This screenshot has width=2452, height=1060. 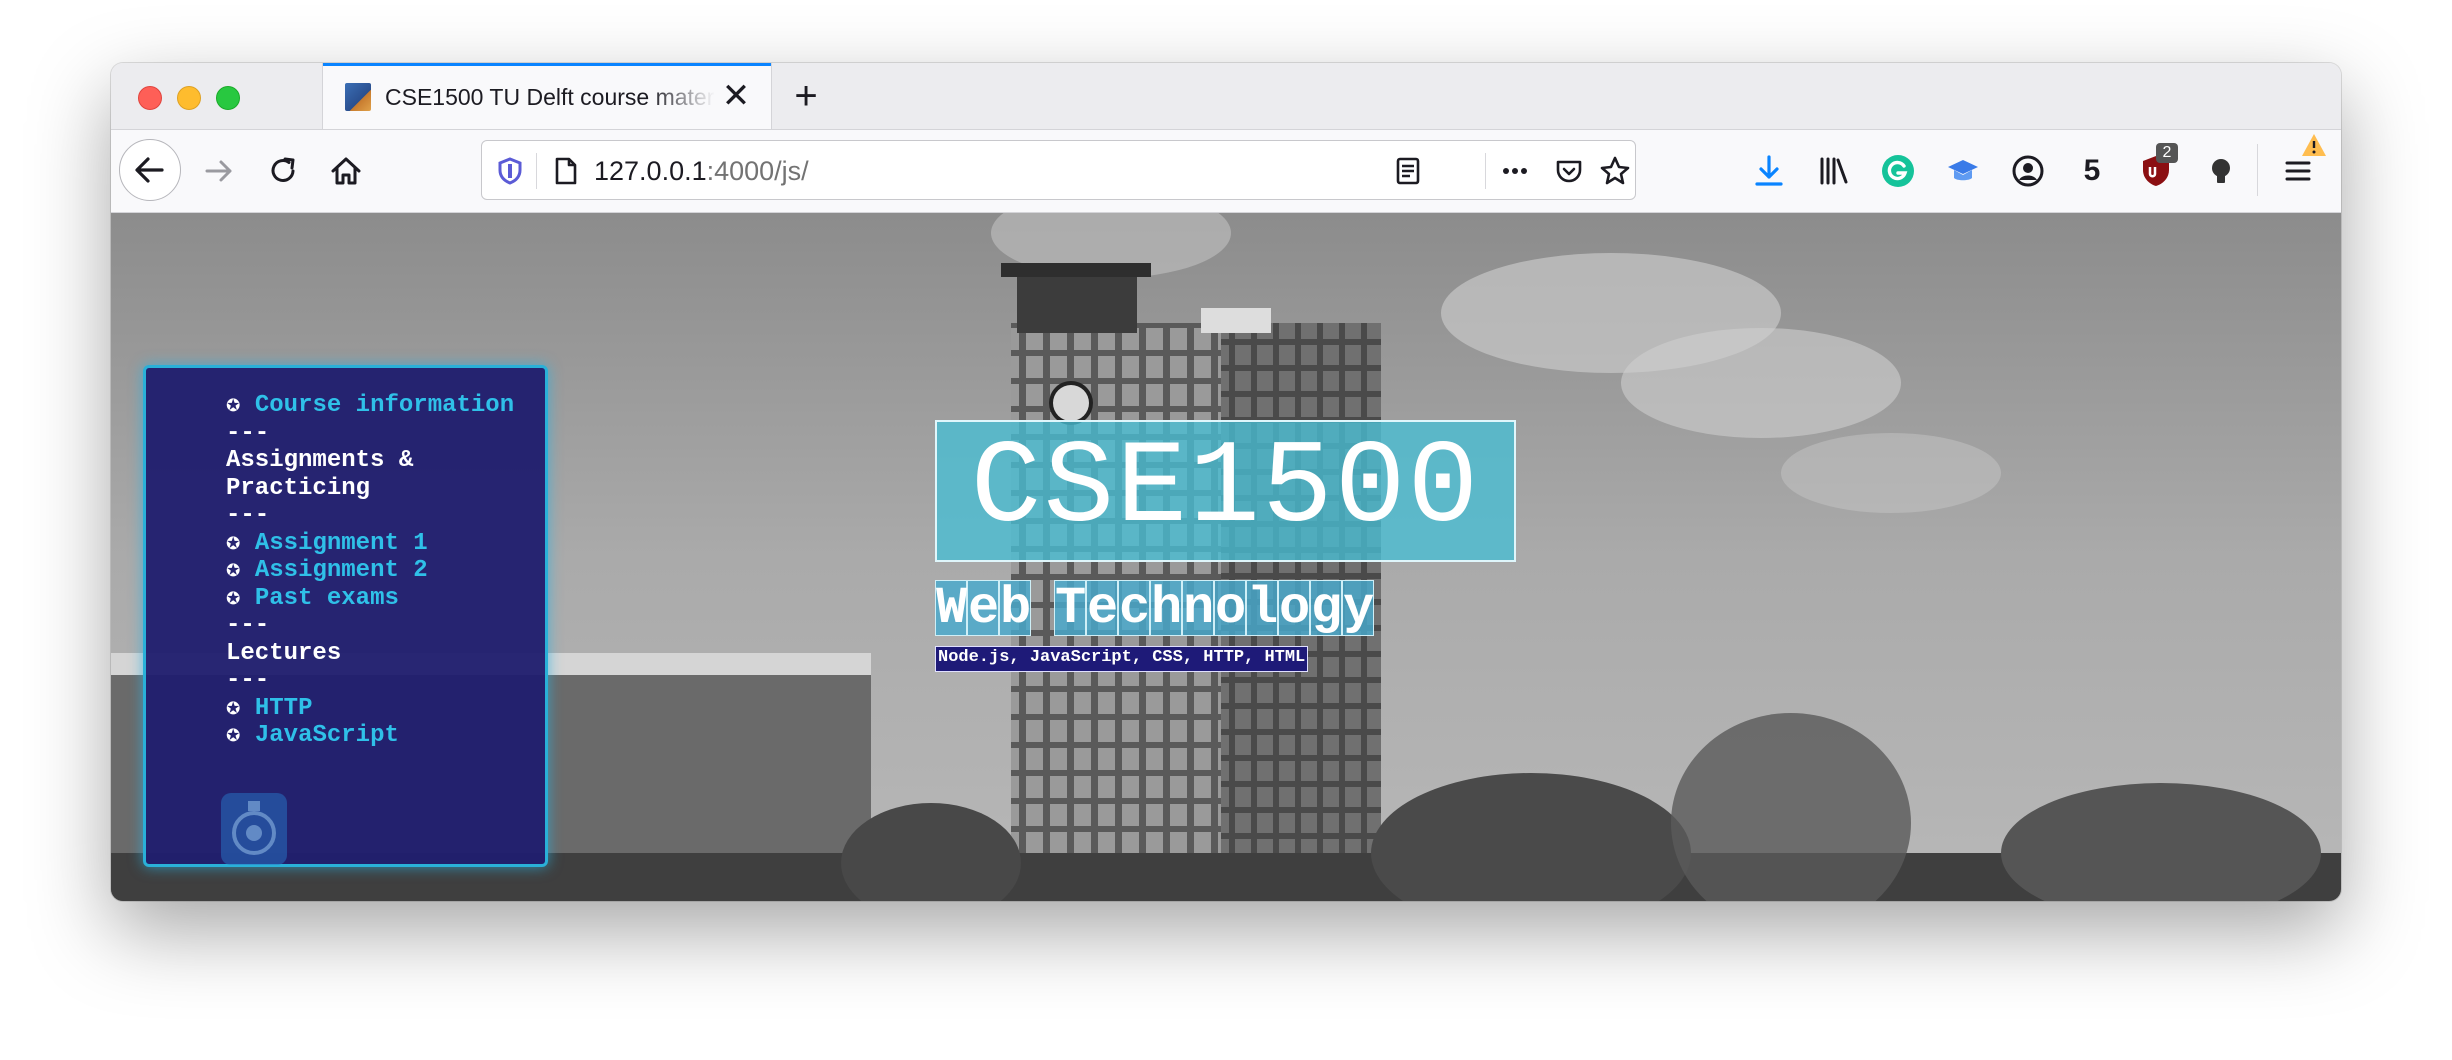 What do you see at coordinates (1166, 608) in the screenshot?
I see `hero-subtitle-letter: h` at bounding box center [1166, 608].